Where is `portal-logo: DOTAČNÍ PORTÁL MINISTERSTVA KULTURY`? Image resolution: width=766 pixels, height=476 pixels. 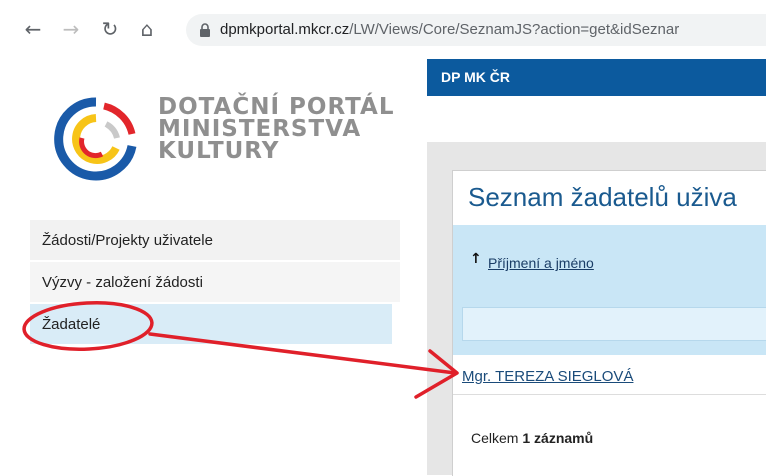
portal-logo: DOTAČNÍ PORTÁL MINISTERSTVA KULTURY is located at coordinates (220, 139).